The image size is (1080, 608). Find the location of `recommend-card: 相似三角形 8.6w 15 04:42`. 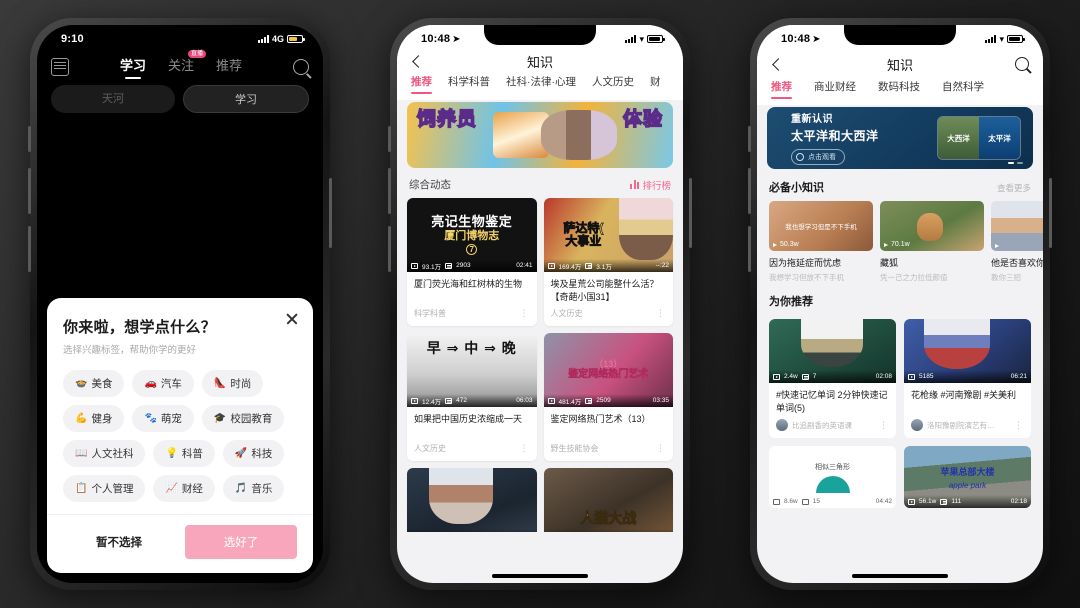

recommend-card: 相似三角形 8.6w 15 04:42 is located at coordinates (832, 477).